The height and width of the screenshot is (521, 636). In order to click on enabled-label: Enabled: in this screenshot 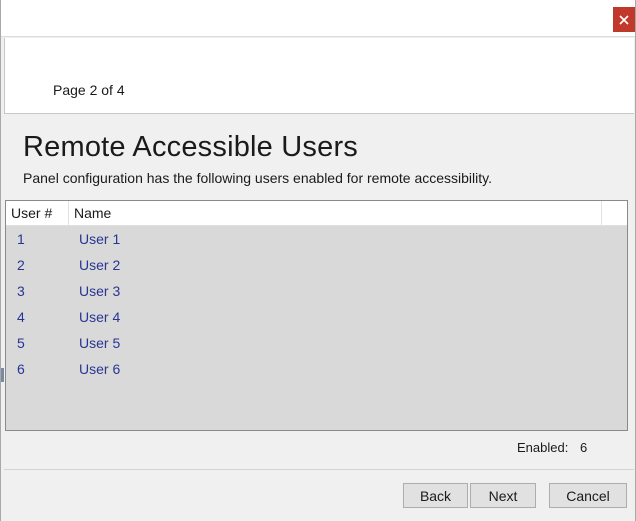, I will do `click(543, 447)`.